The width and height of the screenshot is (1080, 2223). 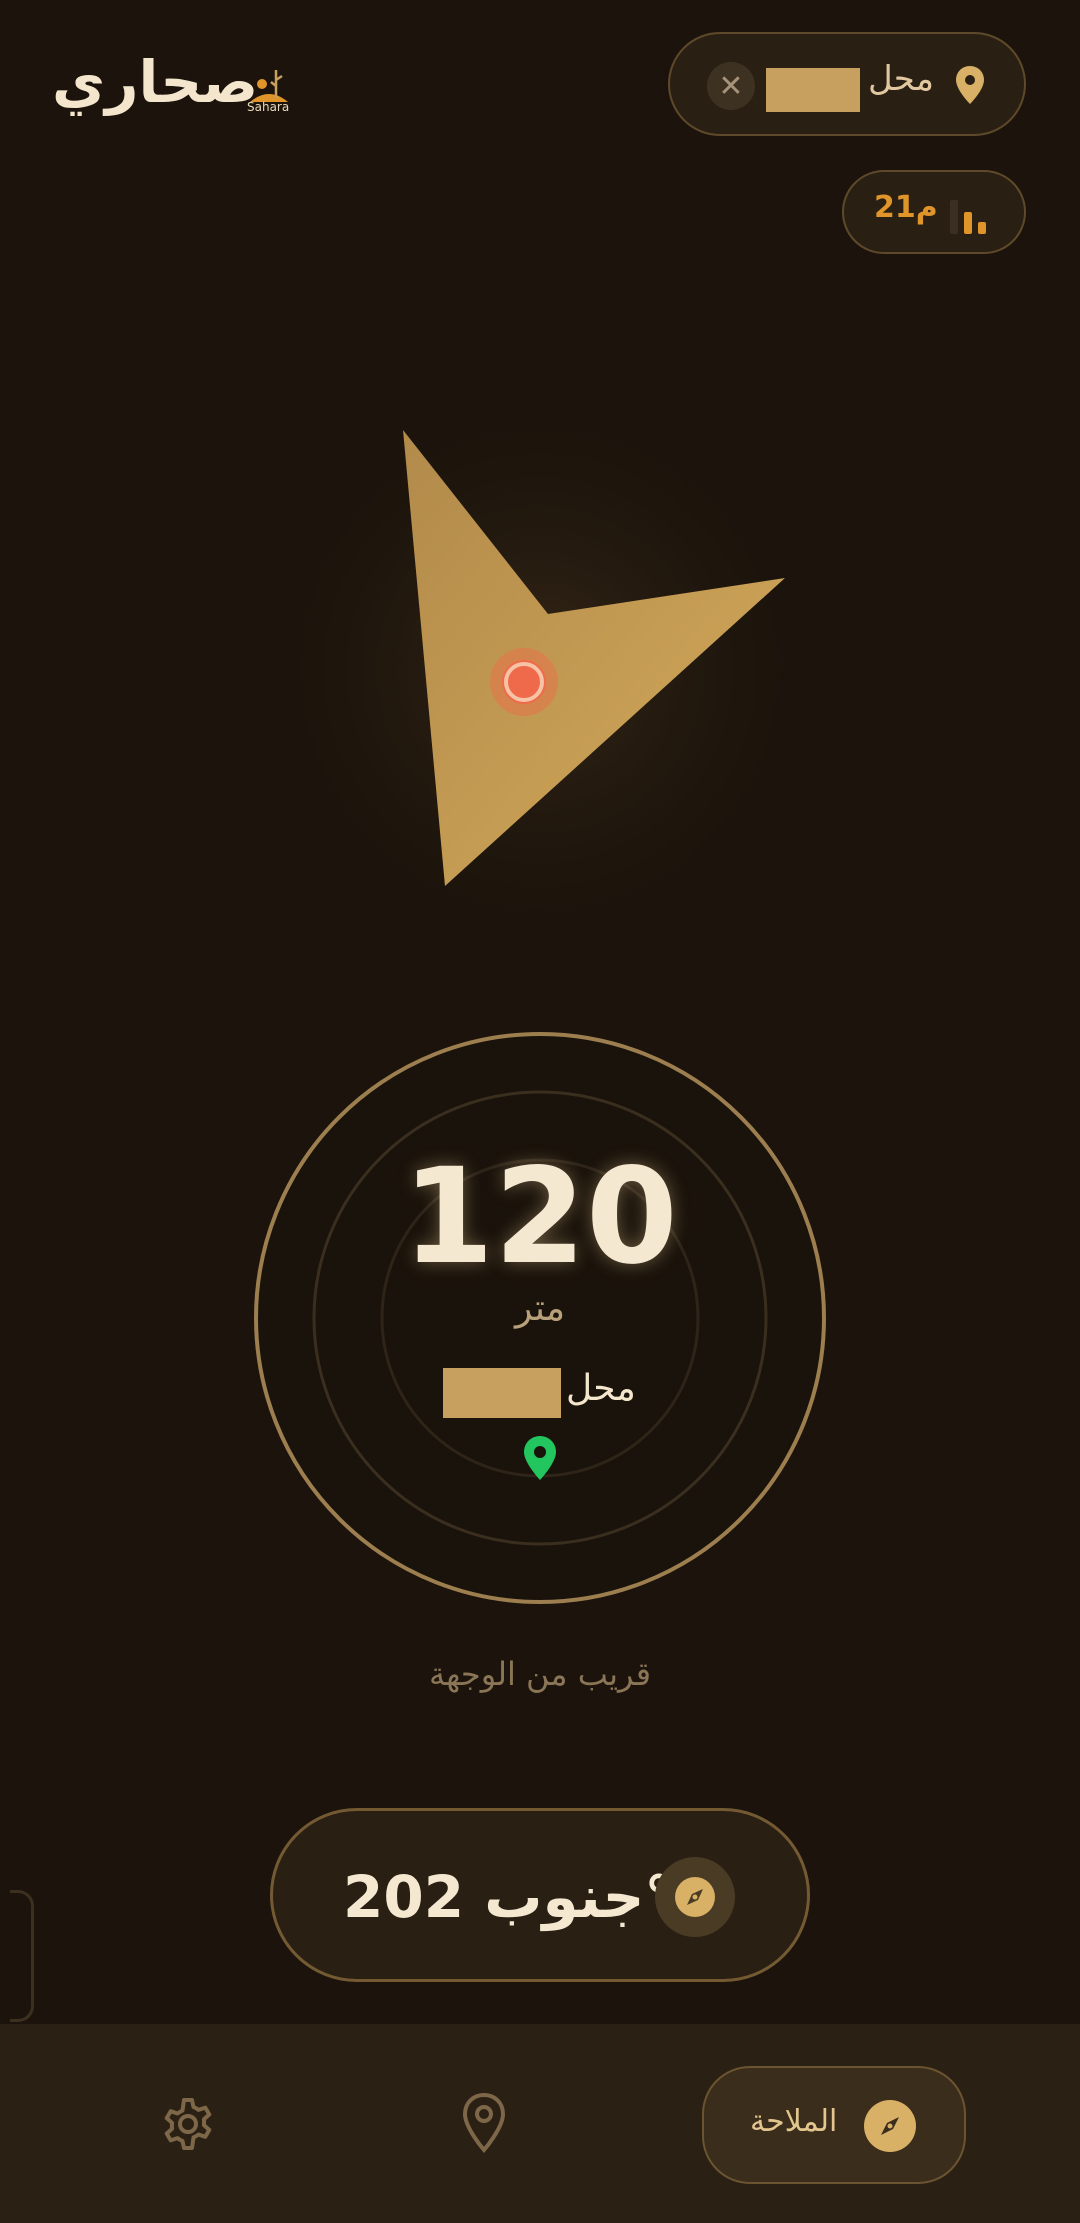 I want to click on destination-name-redacted, so click(x=502, y=1393).